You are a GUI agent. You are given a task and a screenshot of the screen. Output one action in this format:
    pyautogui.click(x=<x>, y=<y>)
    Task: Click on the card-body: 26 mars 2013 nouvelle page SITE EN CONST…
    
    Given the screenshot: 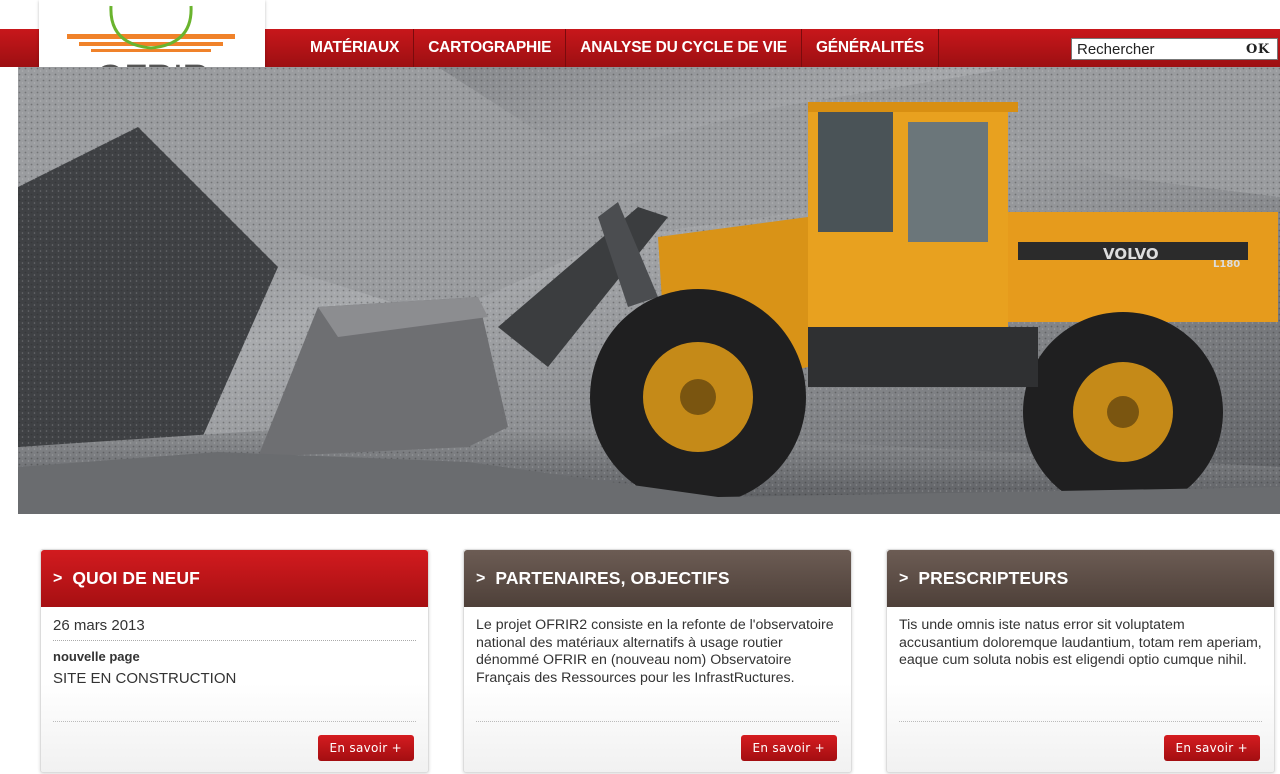 What is the action you would take?
    pyautogui.click(x=234, y=647)
    